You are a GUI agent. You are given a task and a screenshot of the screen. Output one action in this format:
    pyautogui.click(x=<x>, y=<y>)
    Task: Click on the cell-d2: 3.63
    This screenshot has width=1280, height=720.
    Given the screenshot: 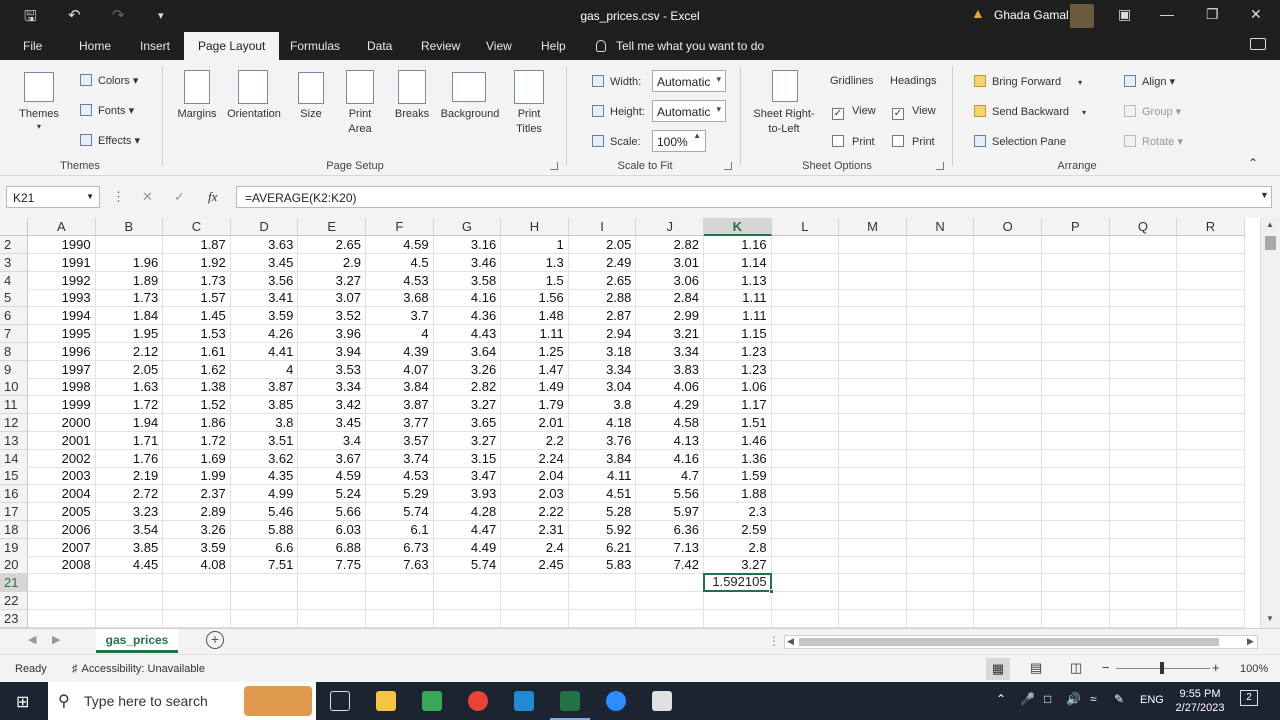 What is the action you would take?
    pyautogui.click(x=264, y=245)
    